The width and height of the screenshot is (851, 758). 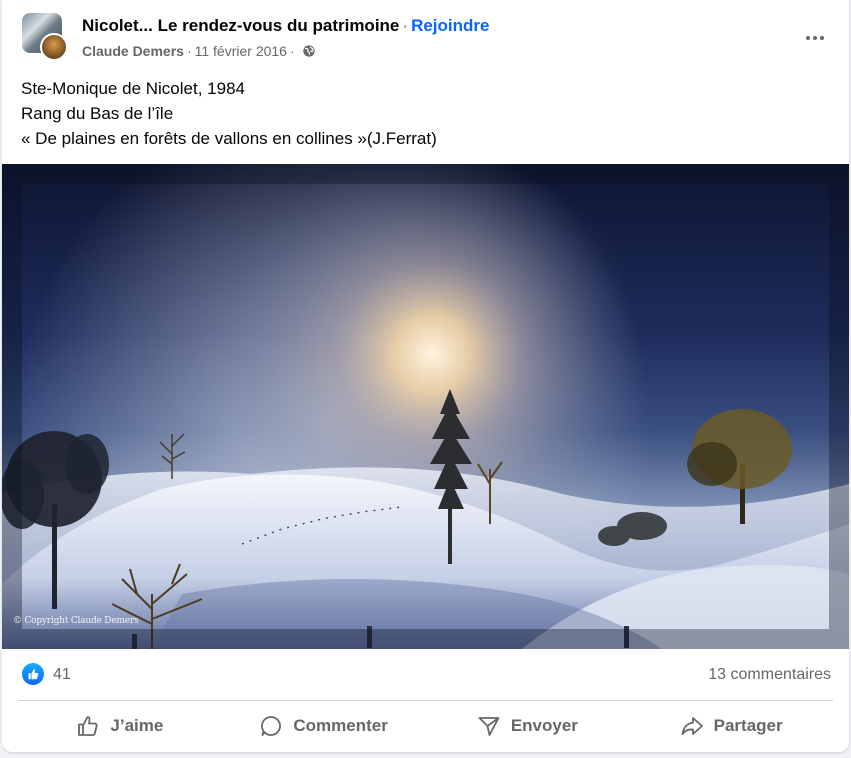 What do you see at coordinates (241, 51) in the screenshot?
I see `post-date-link: 11 février 2016` at bounding box center [241, 51].